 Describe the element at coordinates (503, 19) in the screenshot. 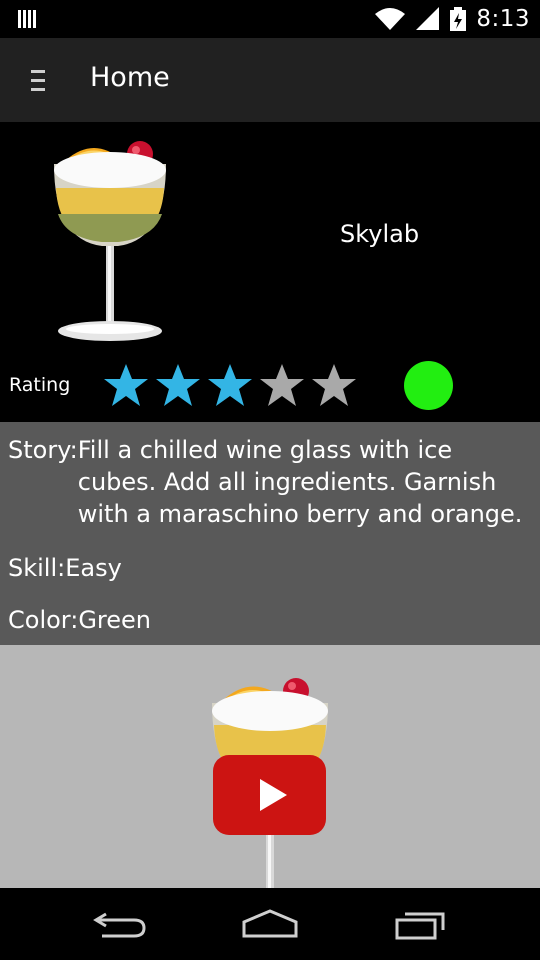

I see `status-time: 8:13` at that location.